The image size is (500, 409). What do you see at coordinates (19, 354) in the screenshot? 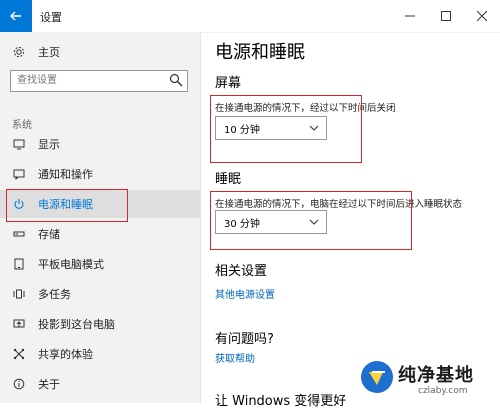
I see `share-icon` at bounding box center [19, 354].